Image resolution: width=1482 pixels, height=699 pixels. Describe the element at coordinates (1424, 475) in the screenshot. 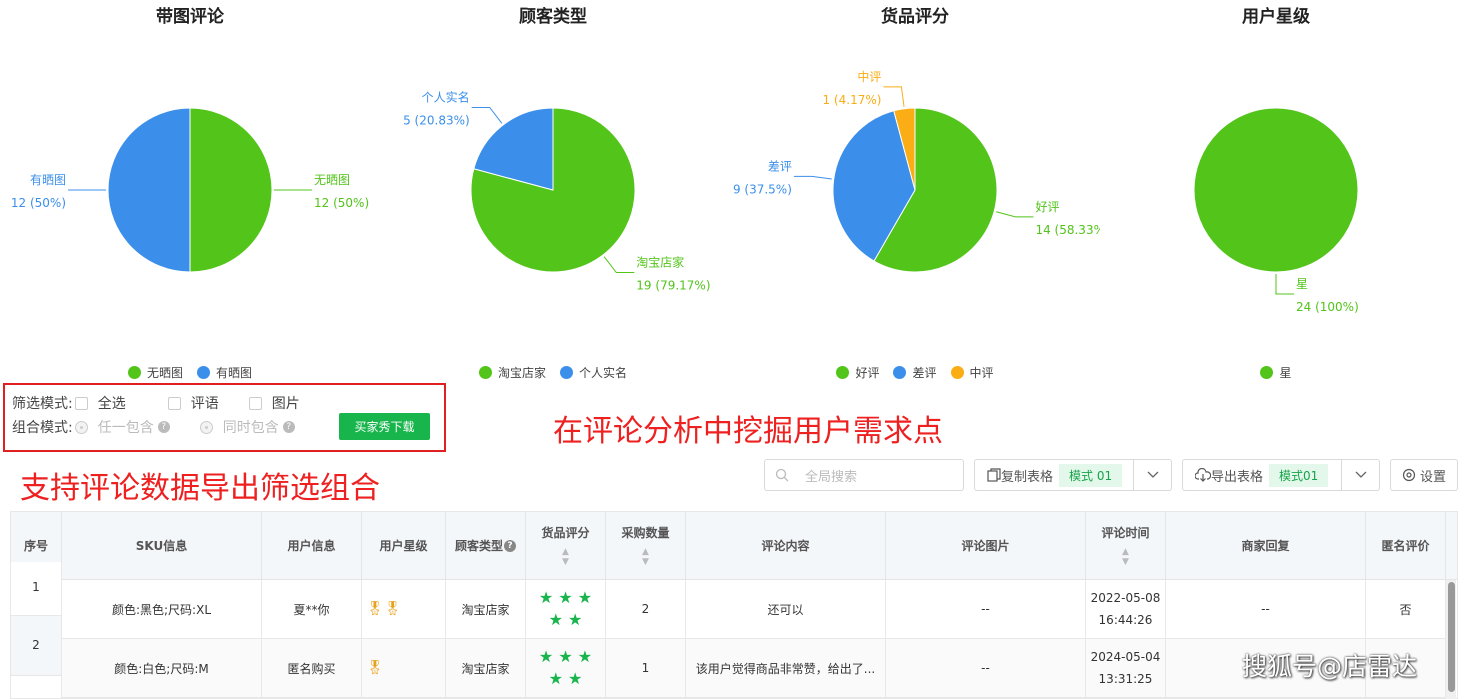

I see `settings-button: 设置` at that location.